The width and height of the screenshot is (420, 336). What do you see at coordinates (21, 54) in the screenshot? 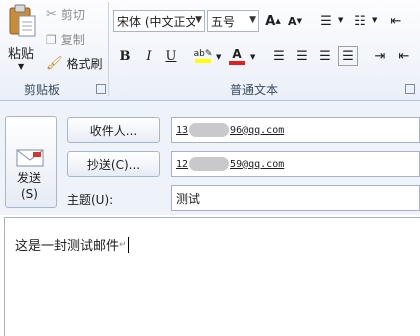
I see `paste-label: 粘贴` at bounding box center [21, 54].